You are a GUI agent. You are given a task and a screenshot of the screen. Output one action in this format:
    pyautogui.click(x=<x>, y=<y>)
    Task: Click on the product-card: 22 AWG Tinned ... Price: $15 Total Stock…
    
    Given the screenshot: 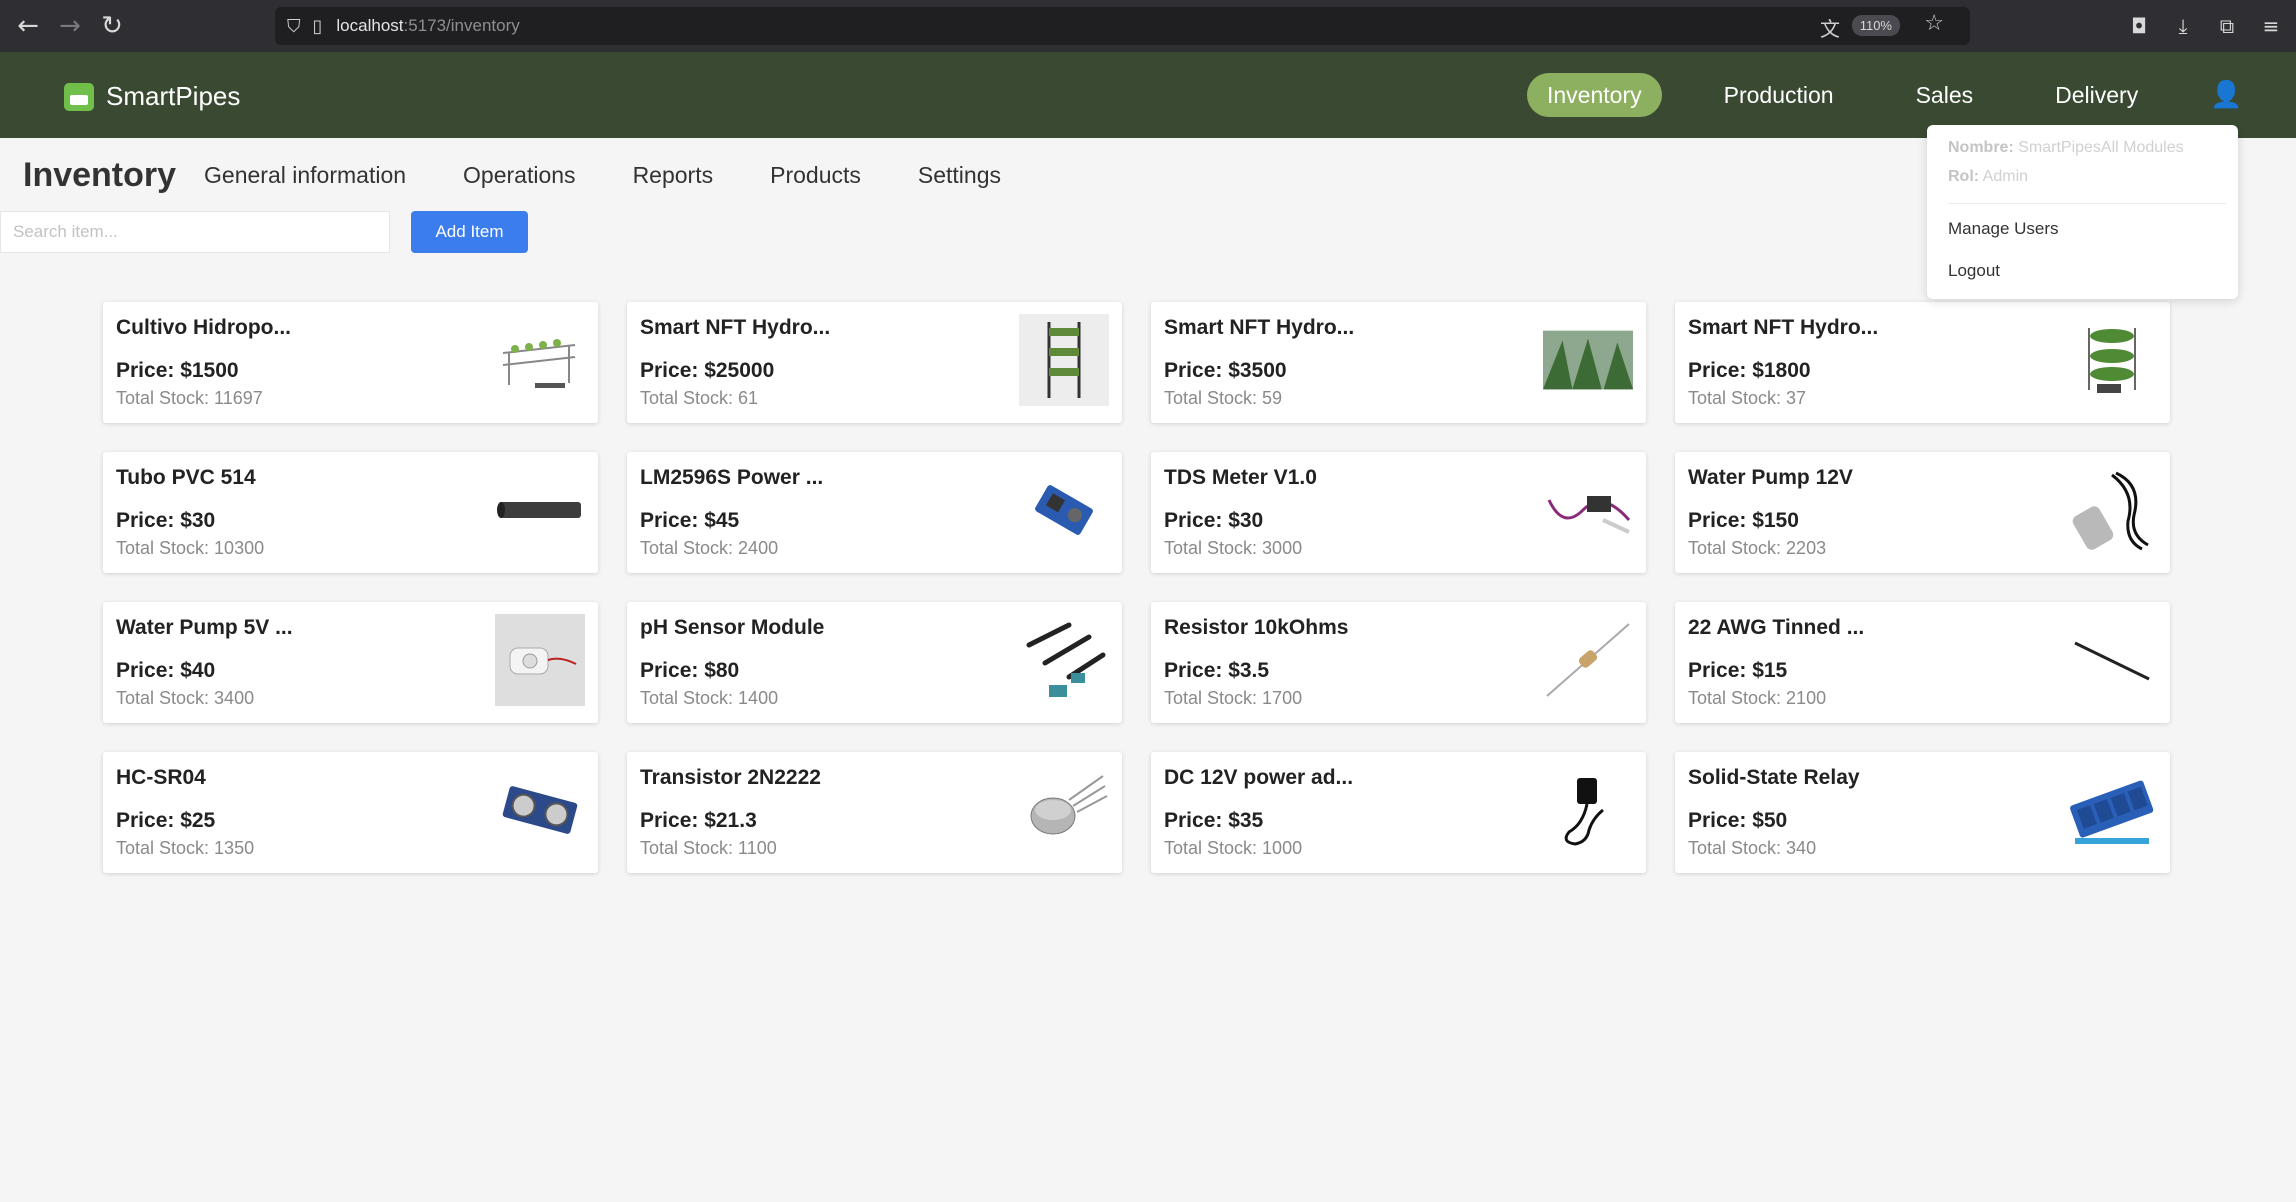 What is the action you would take?
    pyautogui.click(x=1922, y=662)
    